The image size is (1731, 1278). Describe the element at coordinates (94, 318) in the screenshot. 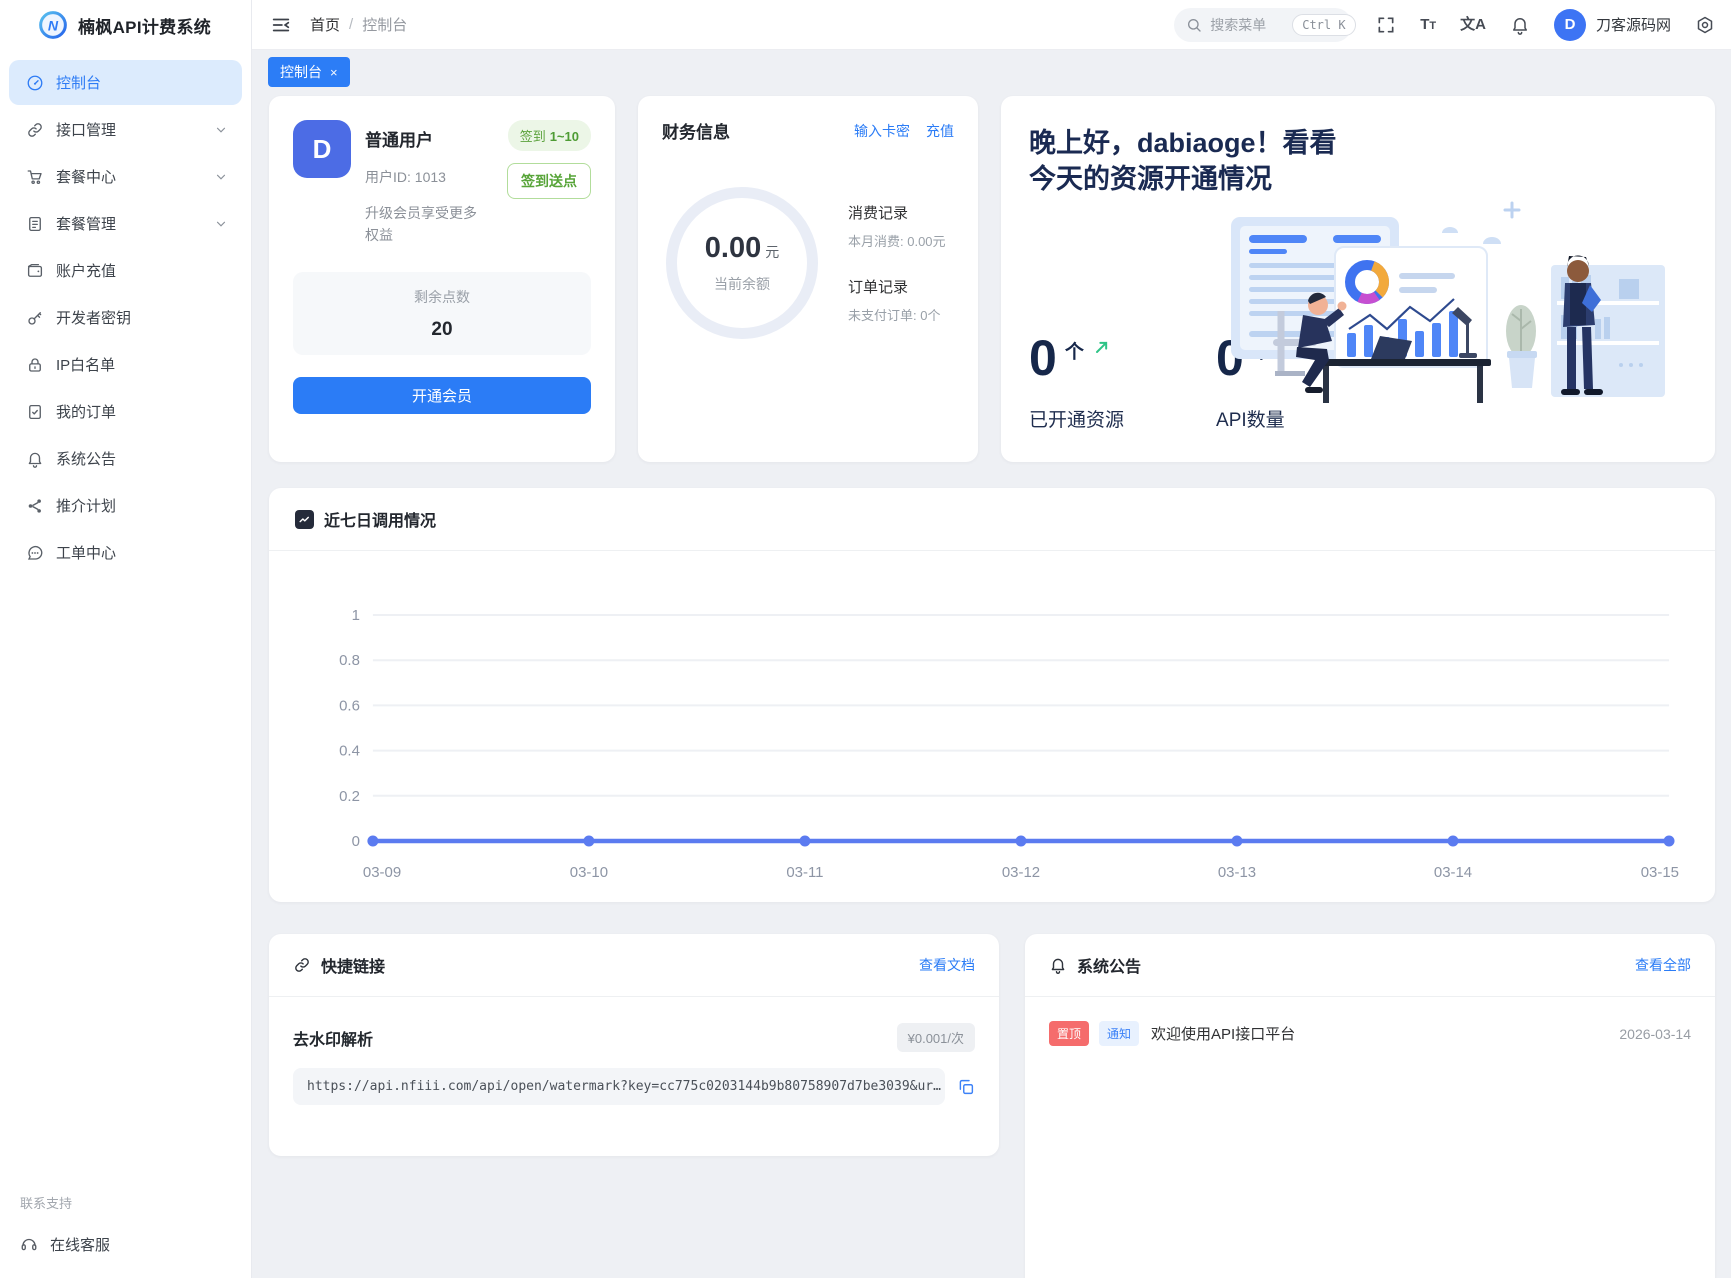

I see `sidebar-item-label: 开发者密钥` at that location.